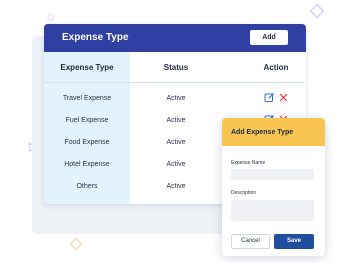 Image resolution: width=350 pixels, height=263 pixels. What do you see at coordinates (175, 38) in the screenshot?
I see `card-header: Expense Type Add` at bounding box center [175, 38].